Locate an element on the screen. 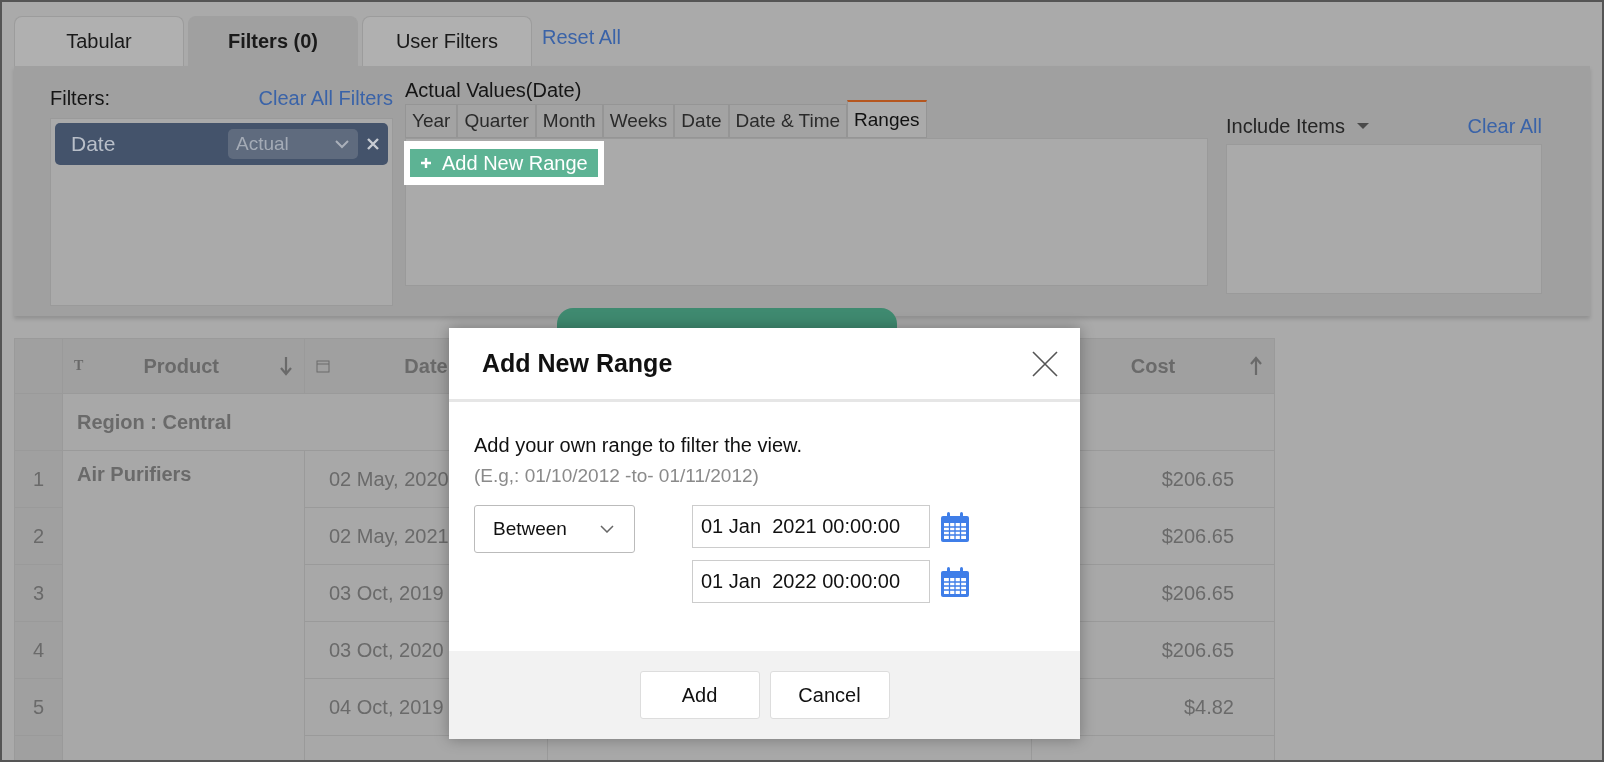  tab: Weeks is located at coordinates (638, 121).